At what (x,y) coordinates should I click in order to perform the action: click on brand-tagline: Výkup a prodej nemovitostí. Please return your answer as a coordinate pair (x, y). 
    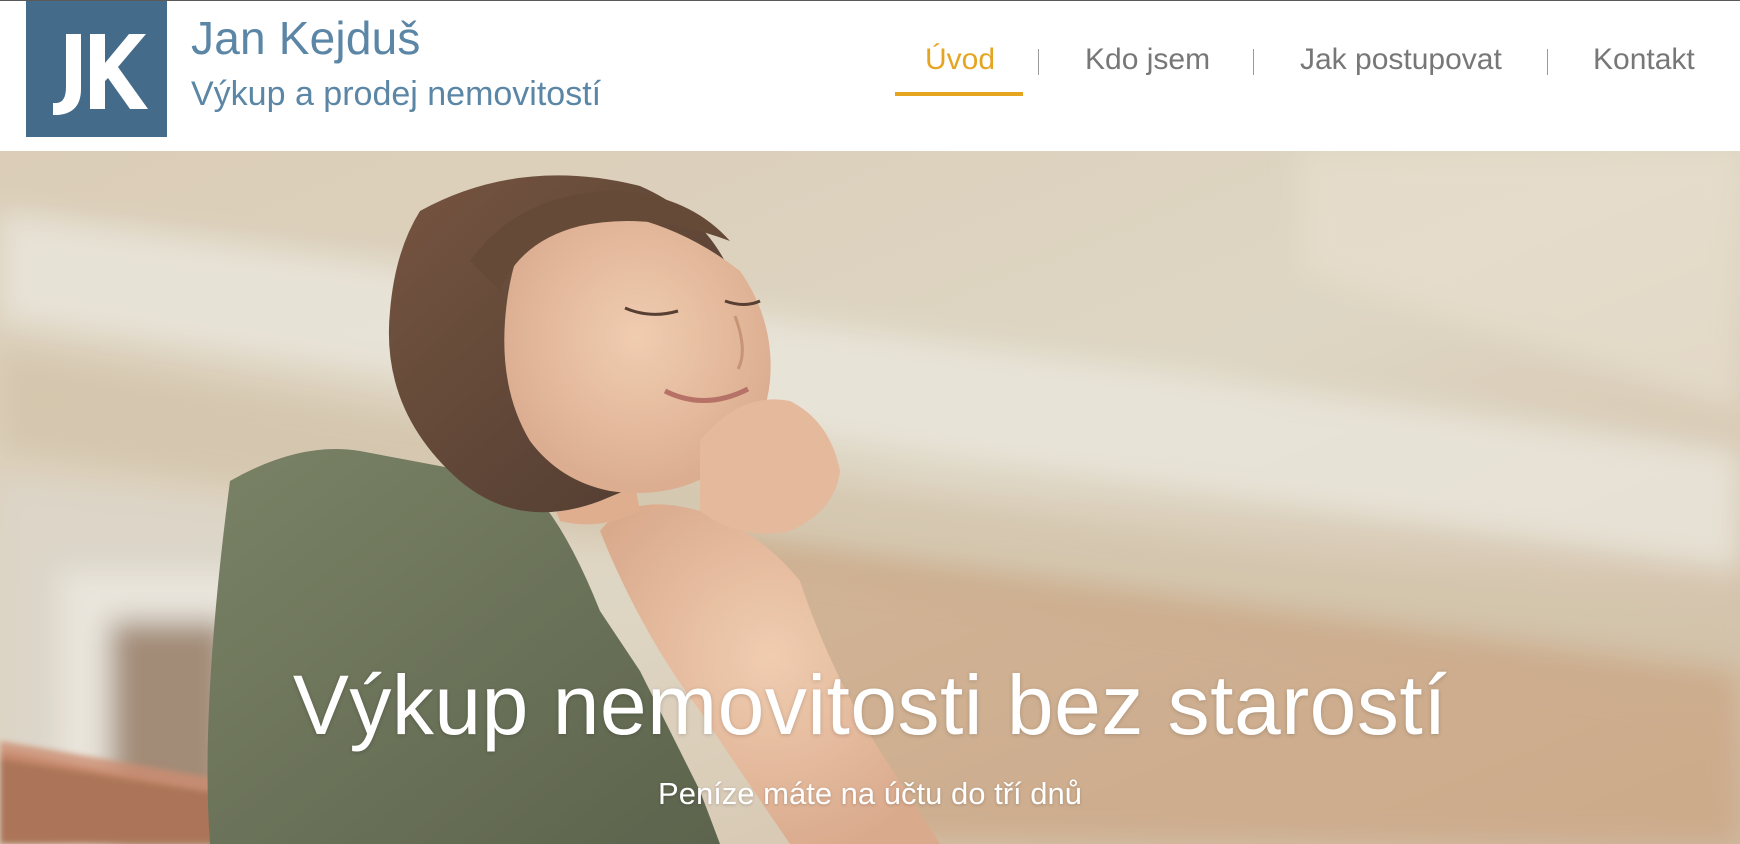
    Looking at the image, I should click on (396, 94).